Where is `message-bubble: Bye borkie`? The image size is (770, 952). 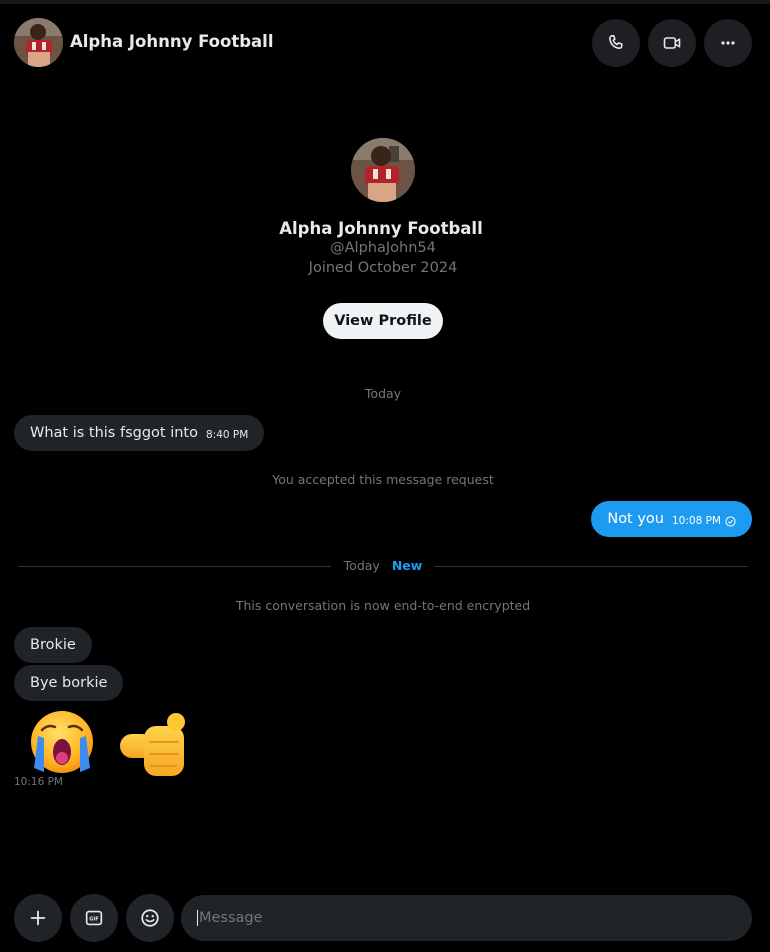
message-bubble: Bye borkie is located at coordinates (69, 683).